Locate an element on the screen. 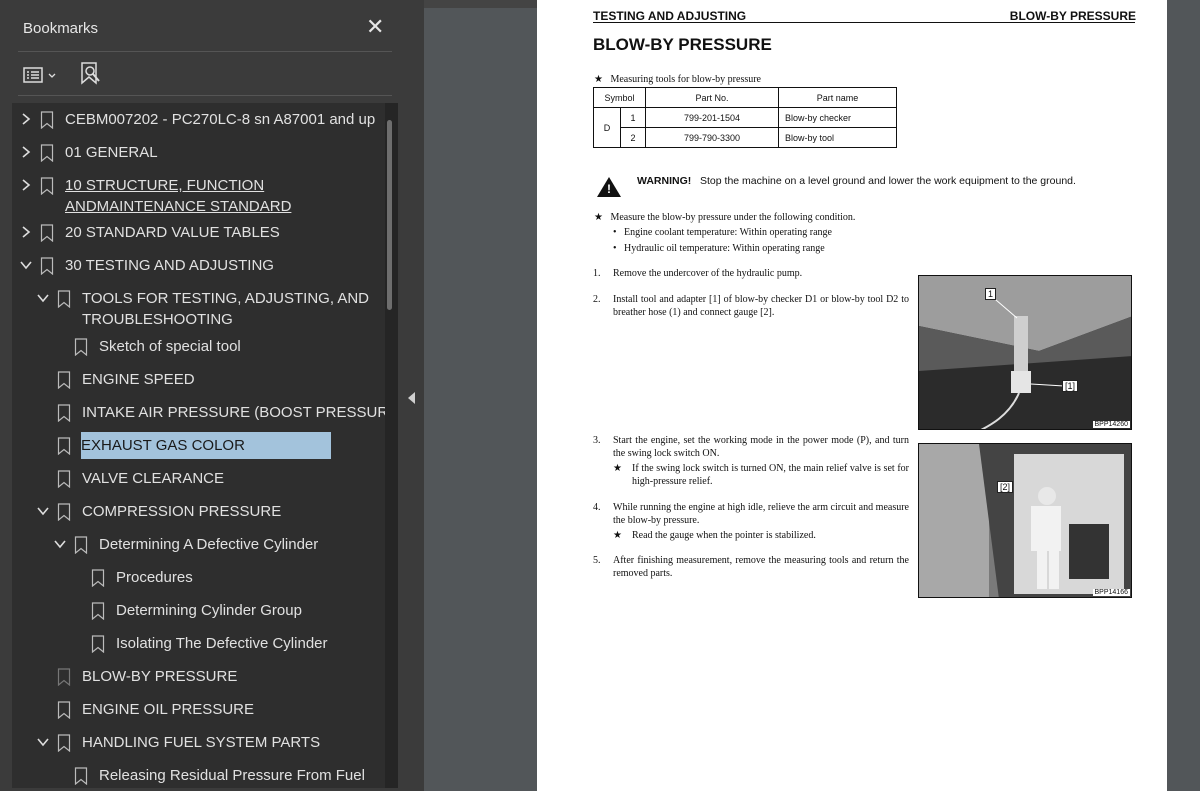 This screenshot has width=1200, height=791. table-cell: D is located at coordinates (607, 127).